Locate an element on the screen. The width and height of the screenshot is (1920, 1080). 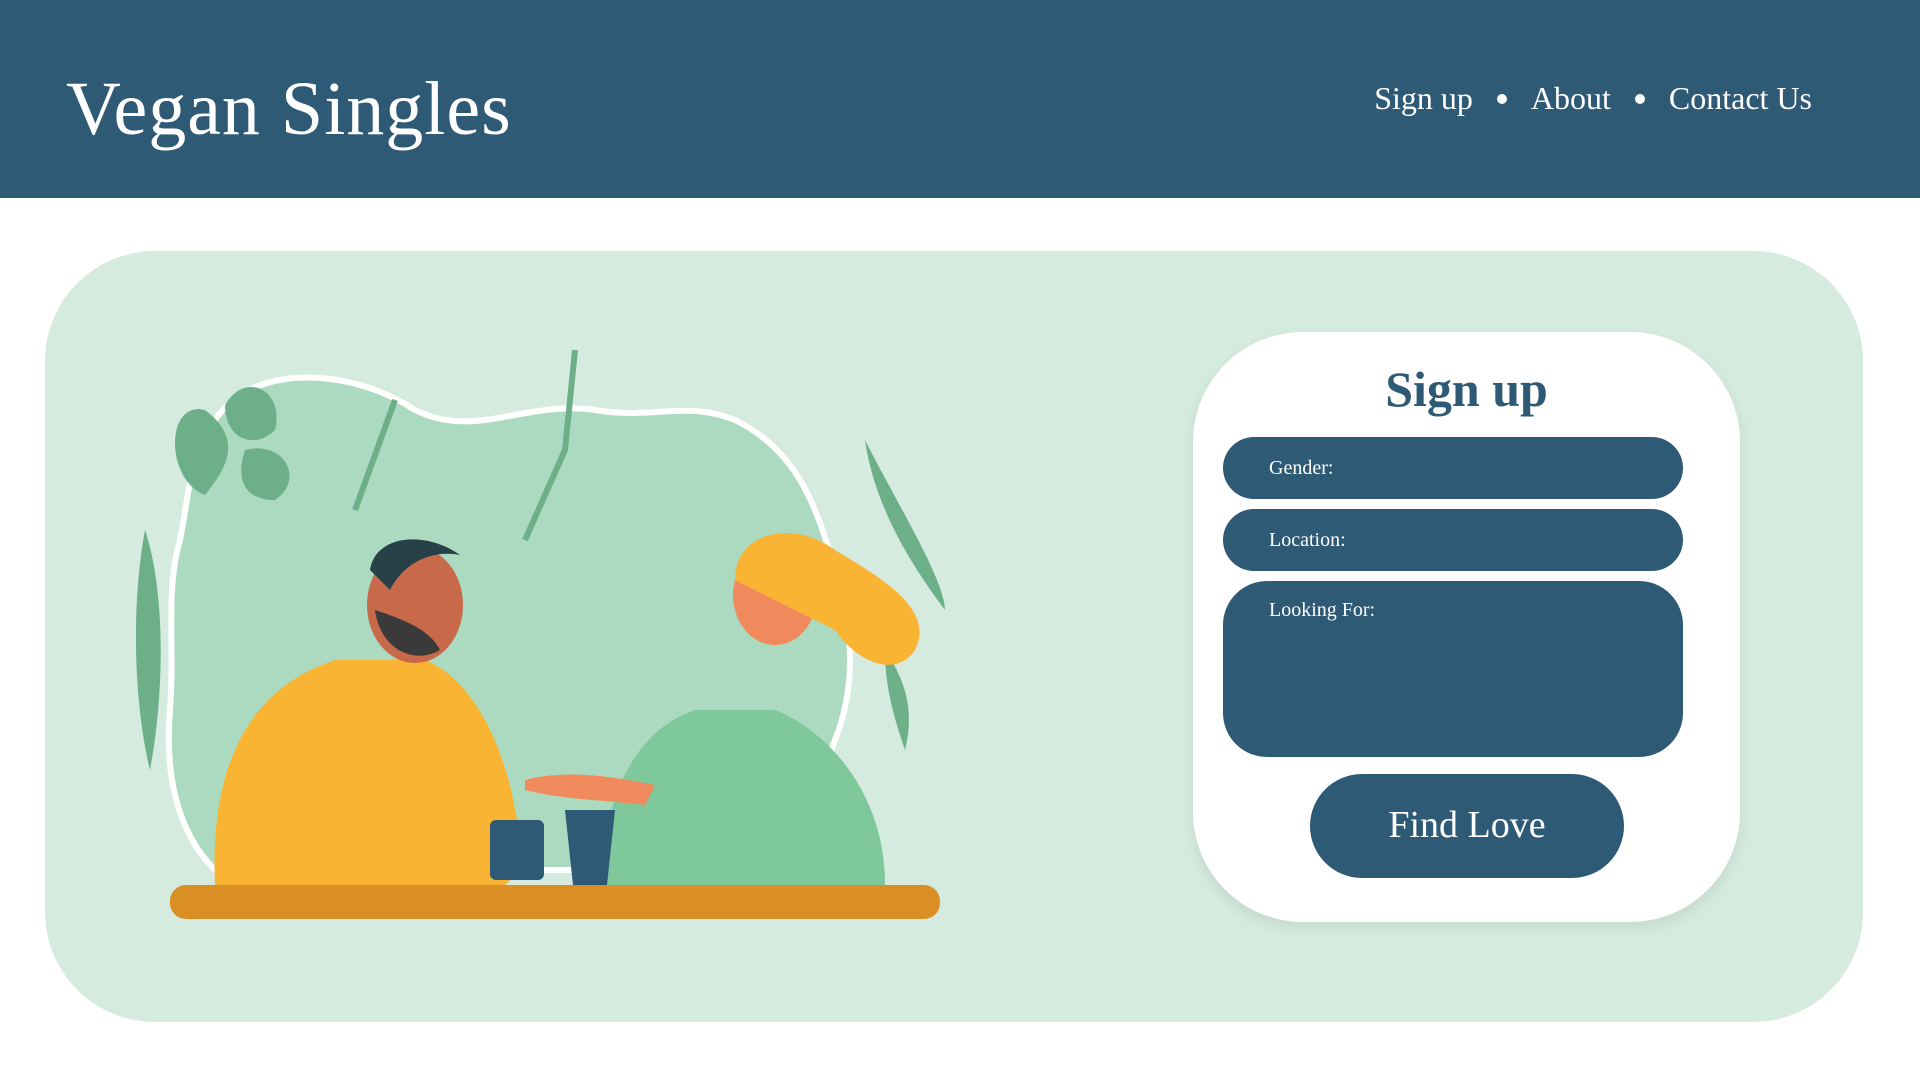
tall-leaf-left is located at coordinates (148, 650).